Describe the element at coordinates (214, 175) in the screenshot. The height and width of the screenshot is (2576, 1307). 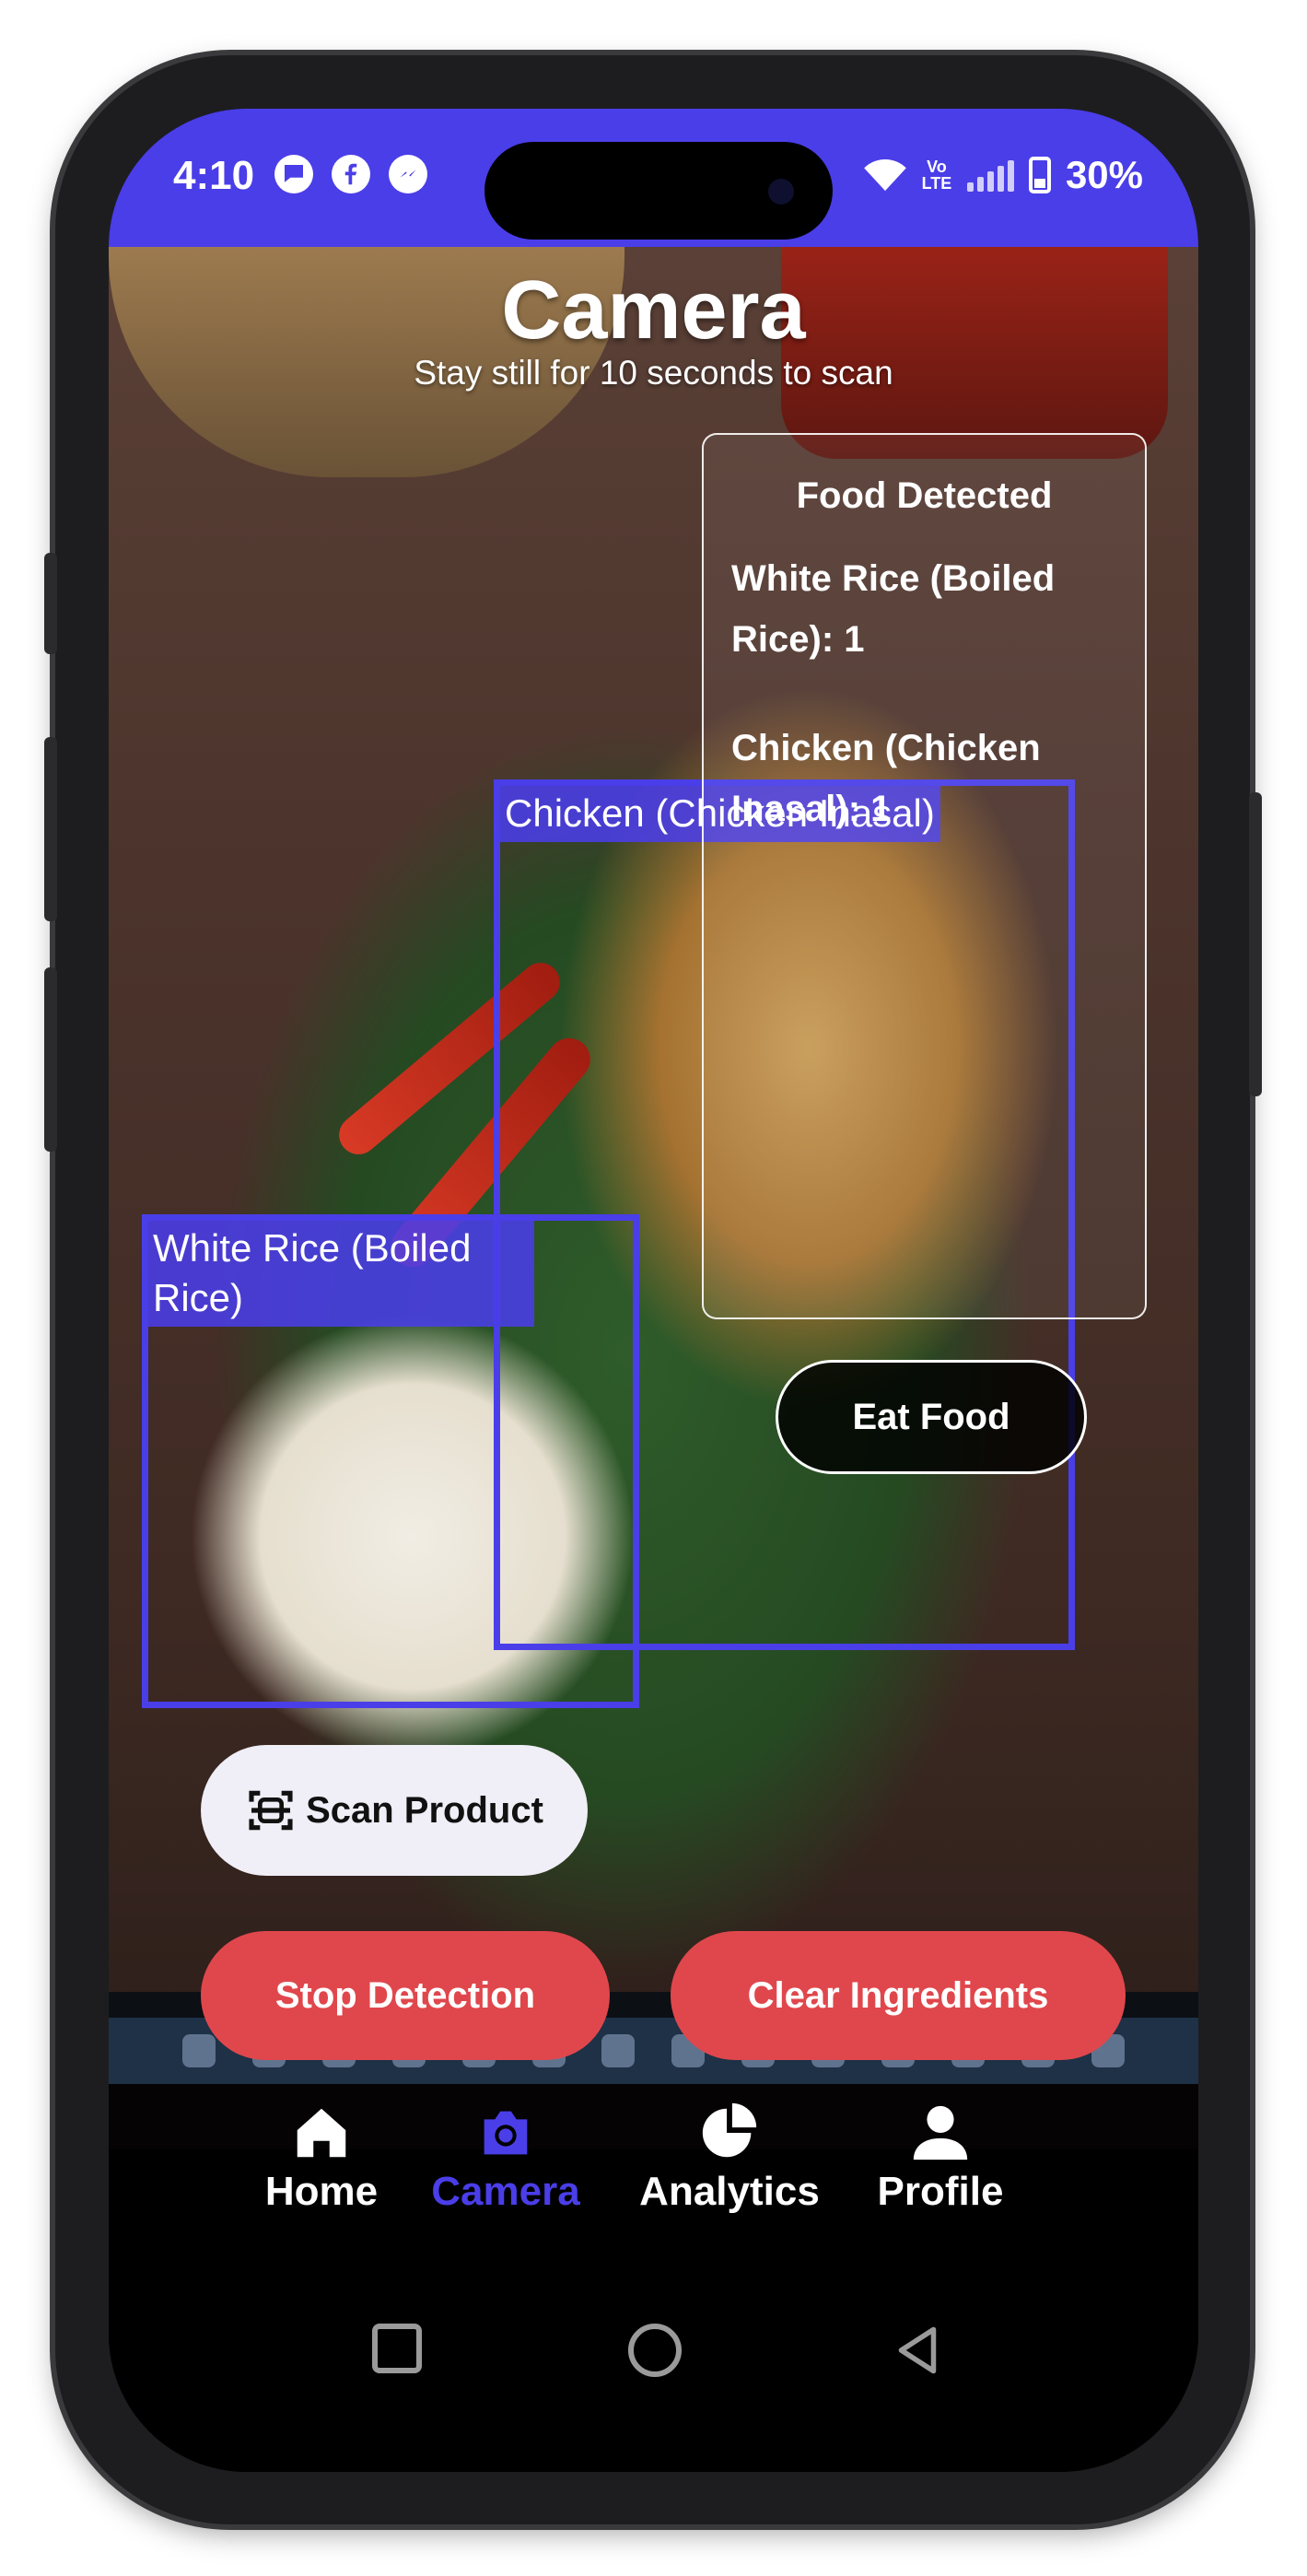
I see `status-time: 4:10` at that location.